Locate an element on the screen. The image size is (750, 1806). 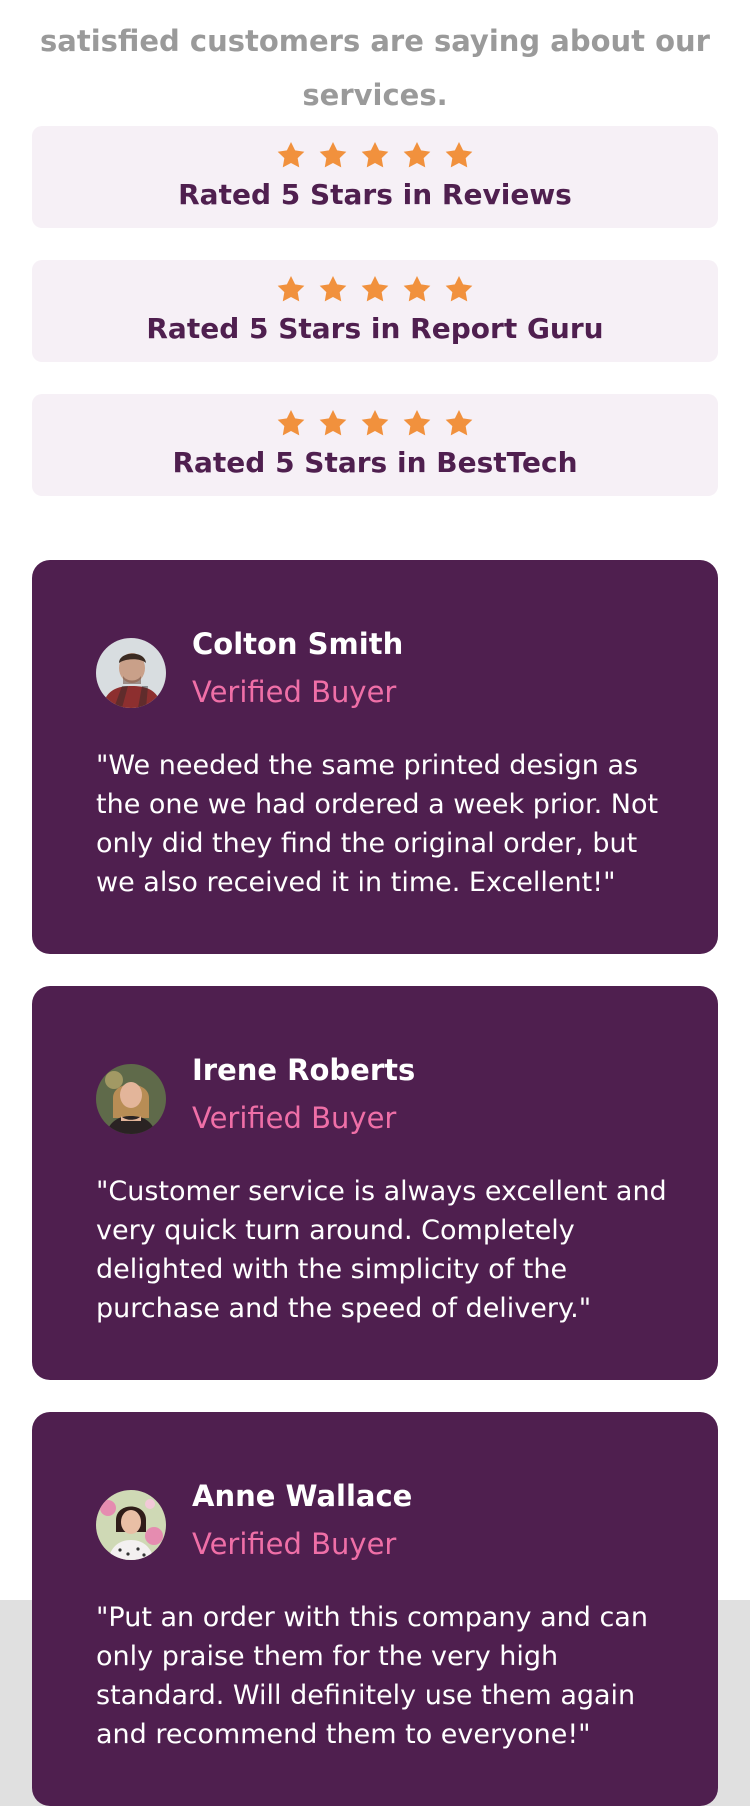
rating-card-report-guru: Rated 5 Stars in Report Guru is located at coordinates (375, 311).